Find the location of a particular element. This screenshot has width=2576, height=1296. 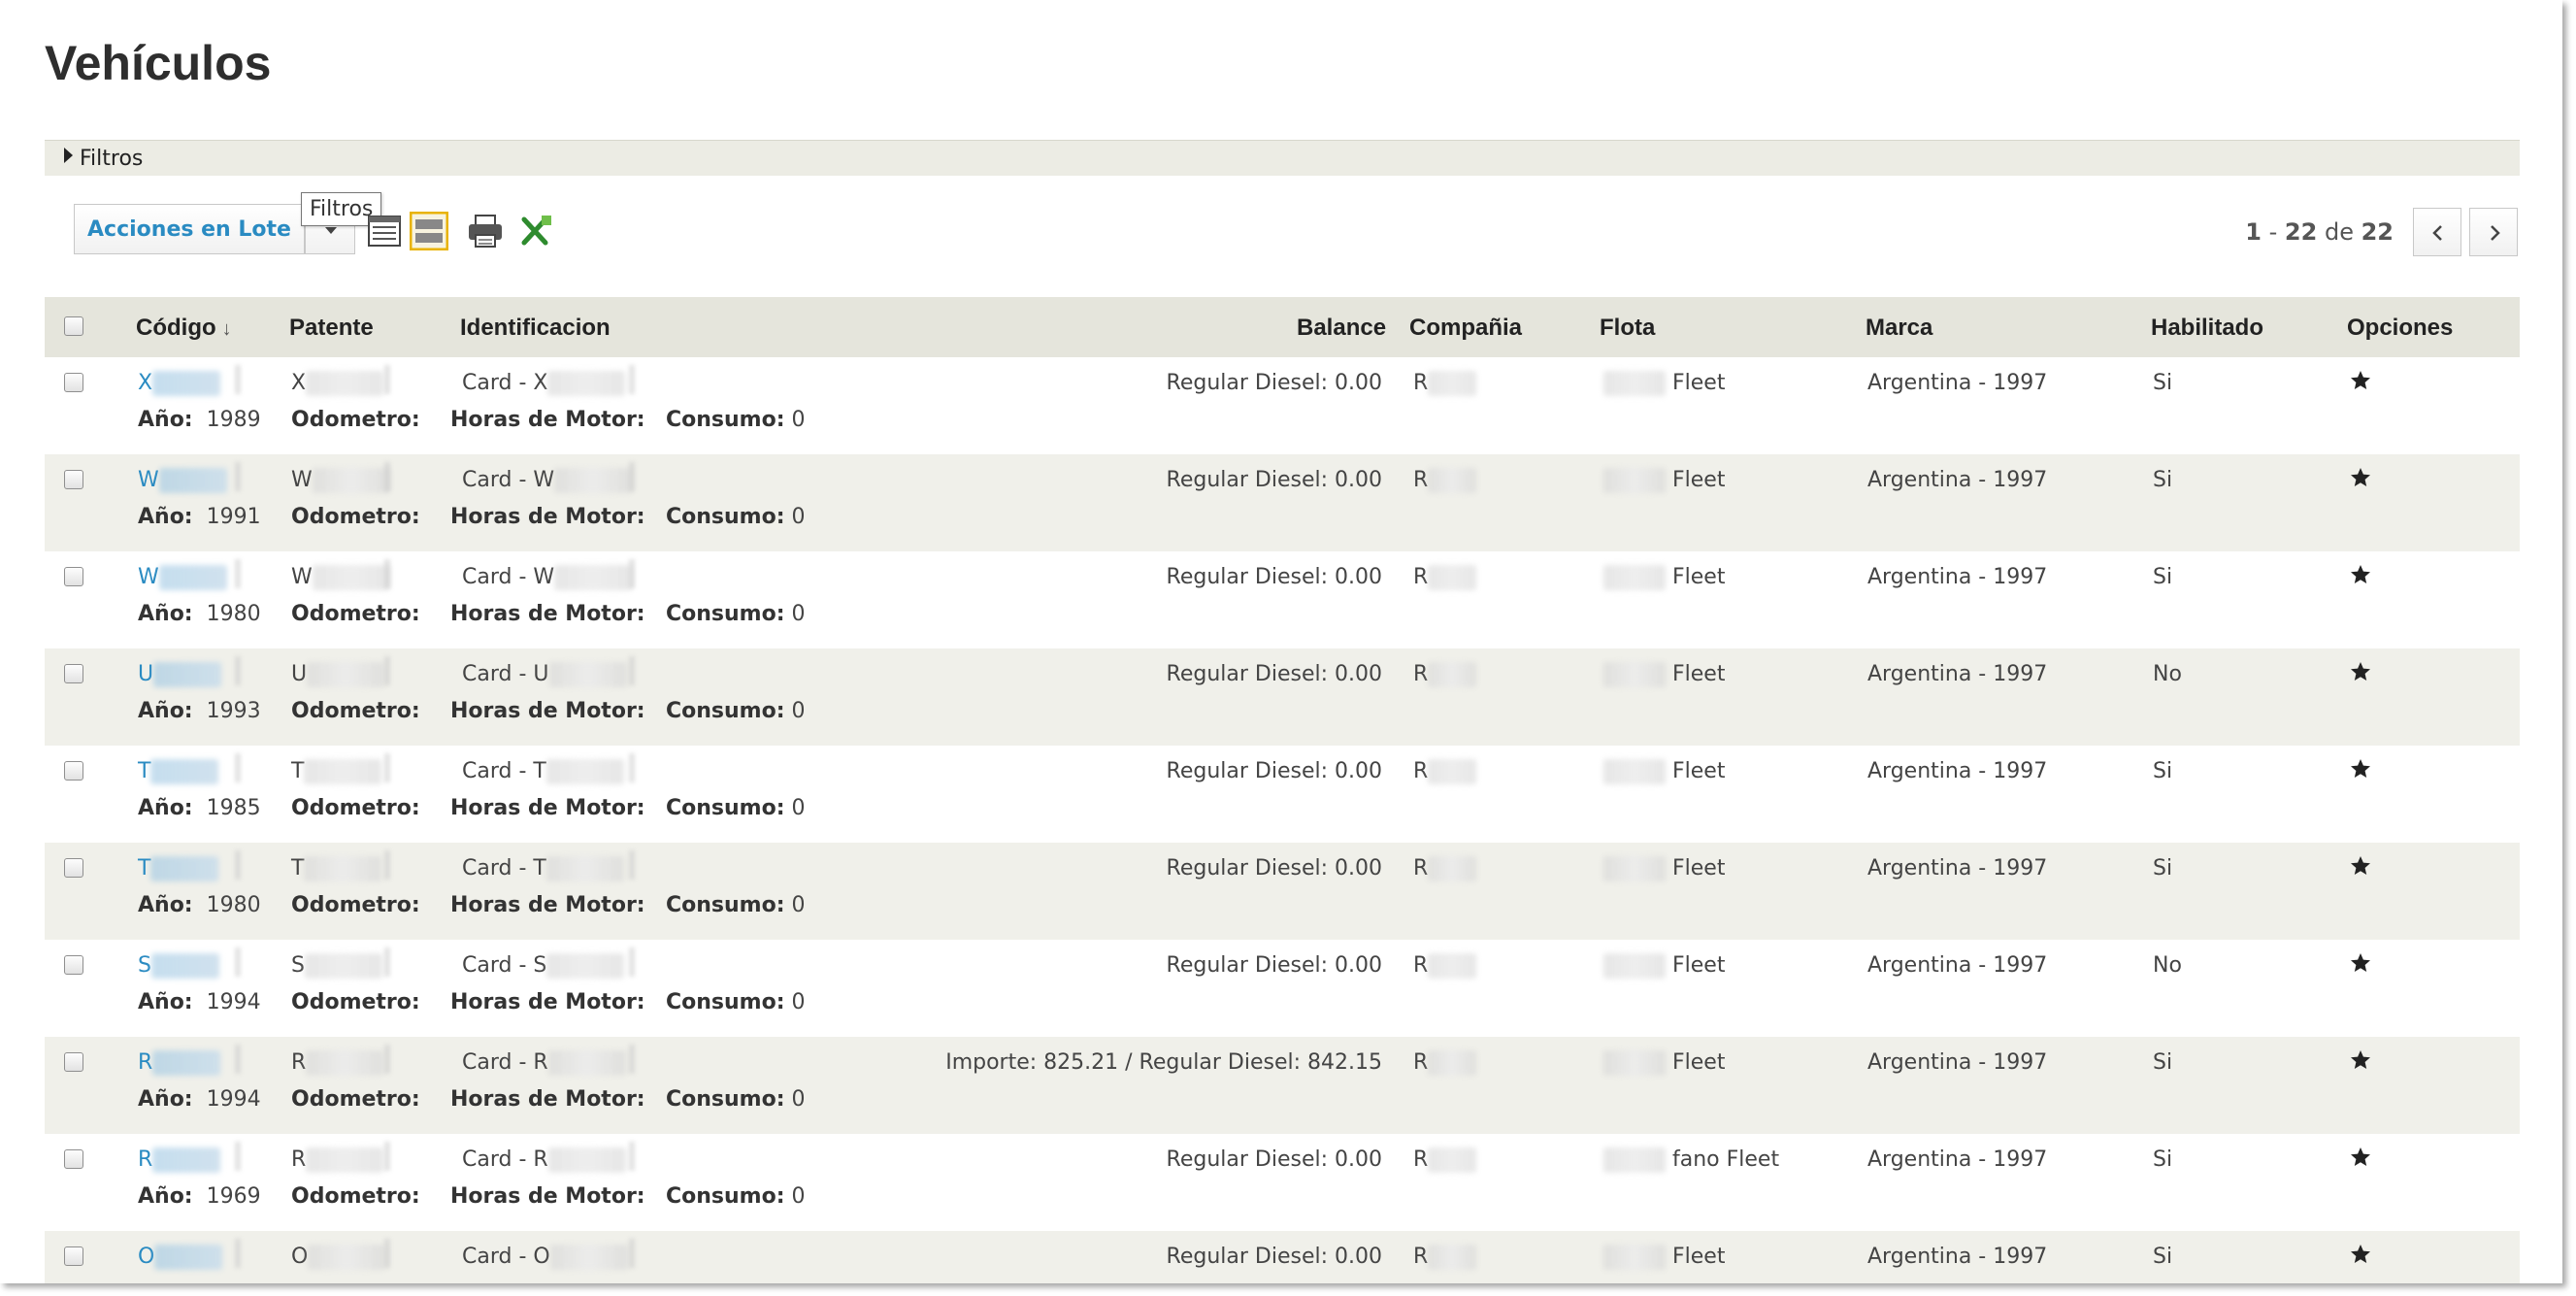

identification-value: Card - O is located at coordinates (545, 1257).